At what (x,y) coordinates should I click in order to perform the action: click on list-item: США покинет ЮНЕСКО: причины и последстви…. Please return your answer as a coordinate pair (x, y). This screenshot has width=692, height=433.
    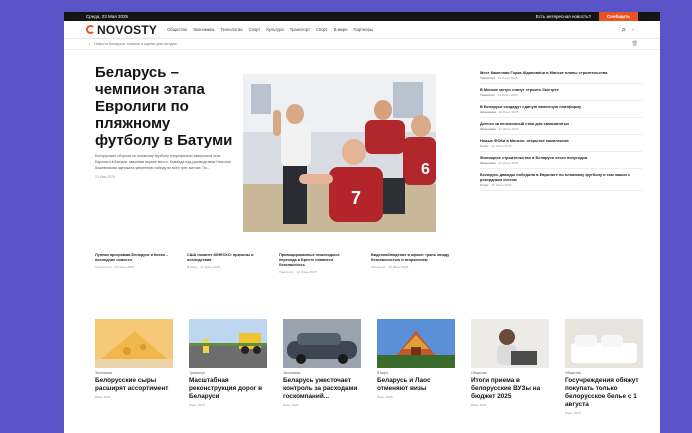
    Looking at the image, I should click on (226, 263).